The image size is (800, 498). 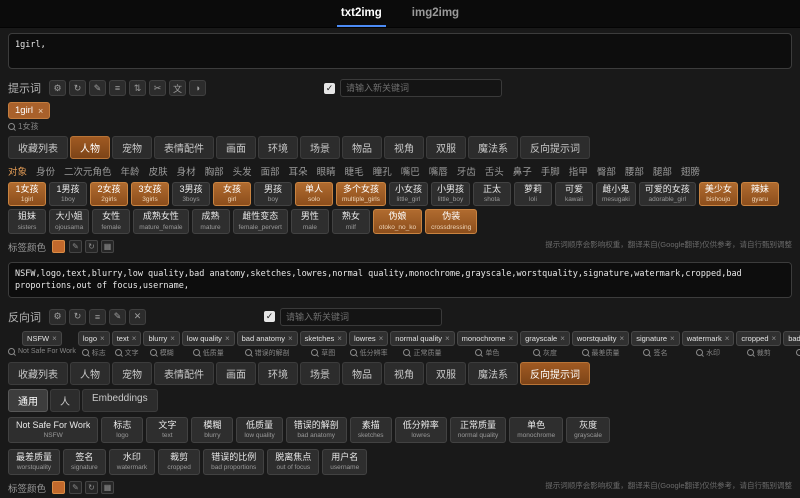 I want to click on prompt-toolbar-icon-button: ✎, so click(x=97, y=88).